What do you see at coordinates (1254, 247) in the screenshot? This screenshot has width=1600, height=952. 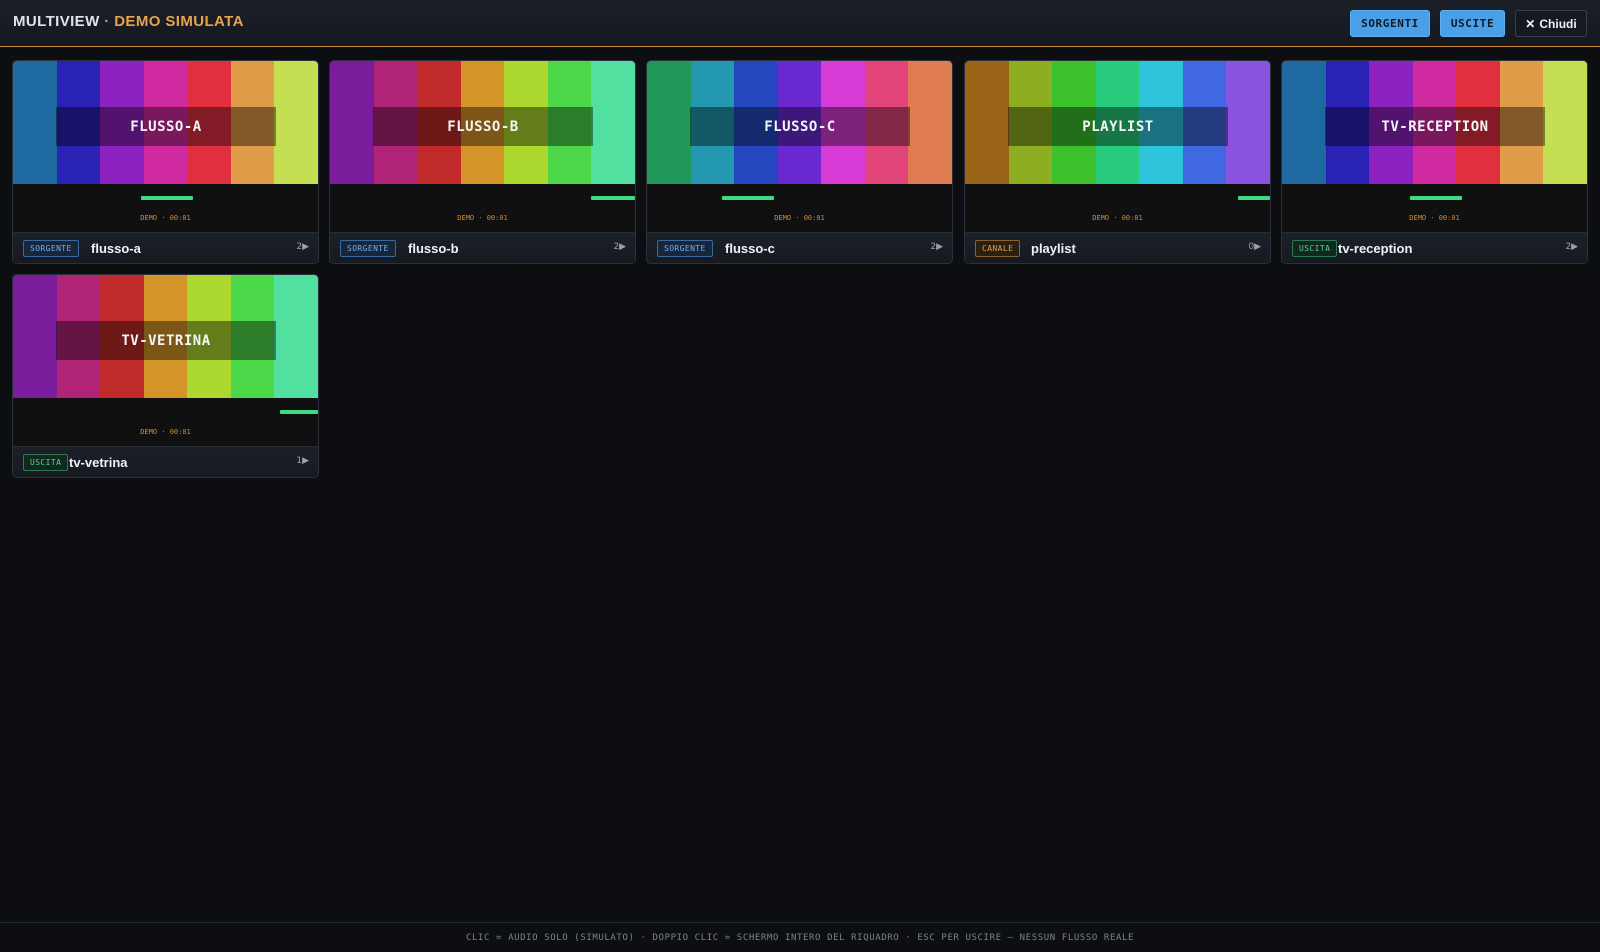 I see `route-count: 0▶` at bounding box center [1254, 247].